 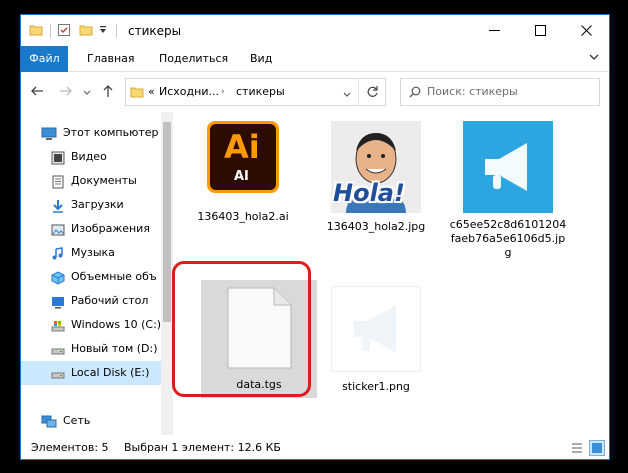 I want to click on refresh-icon, so click(x=372, y=93).